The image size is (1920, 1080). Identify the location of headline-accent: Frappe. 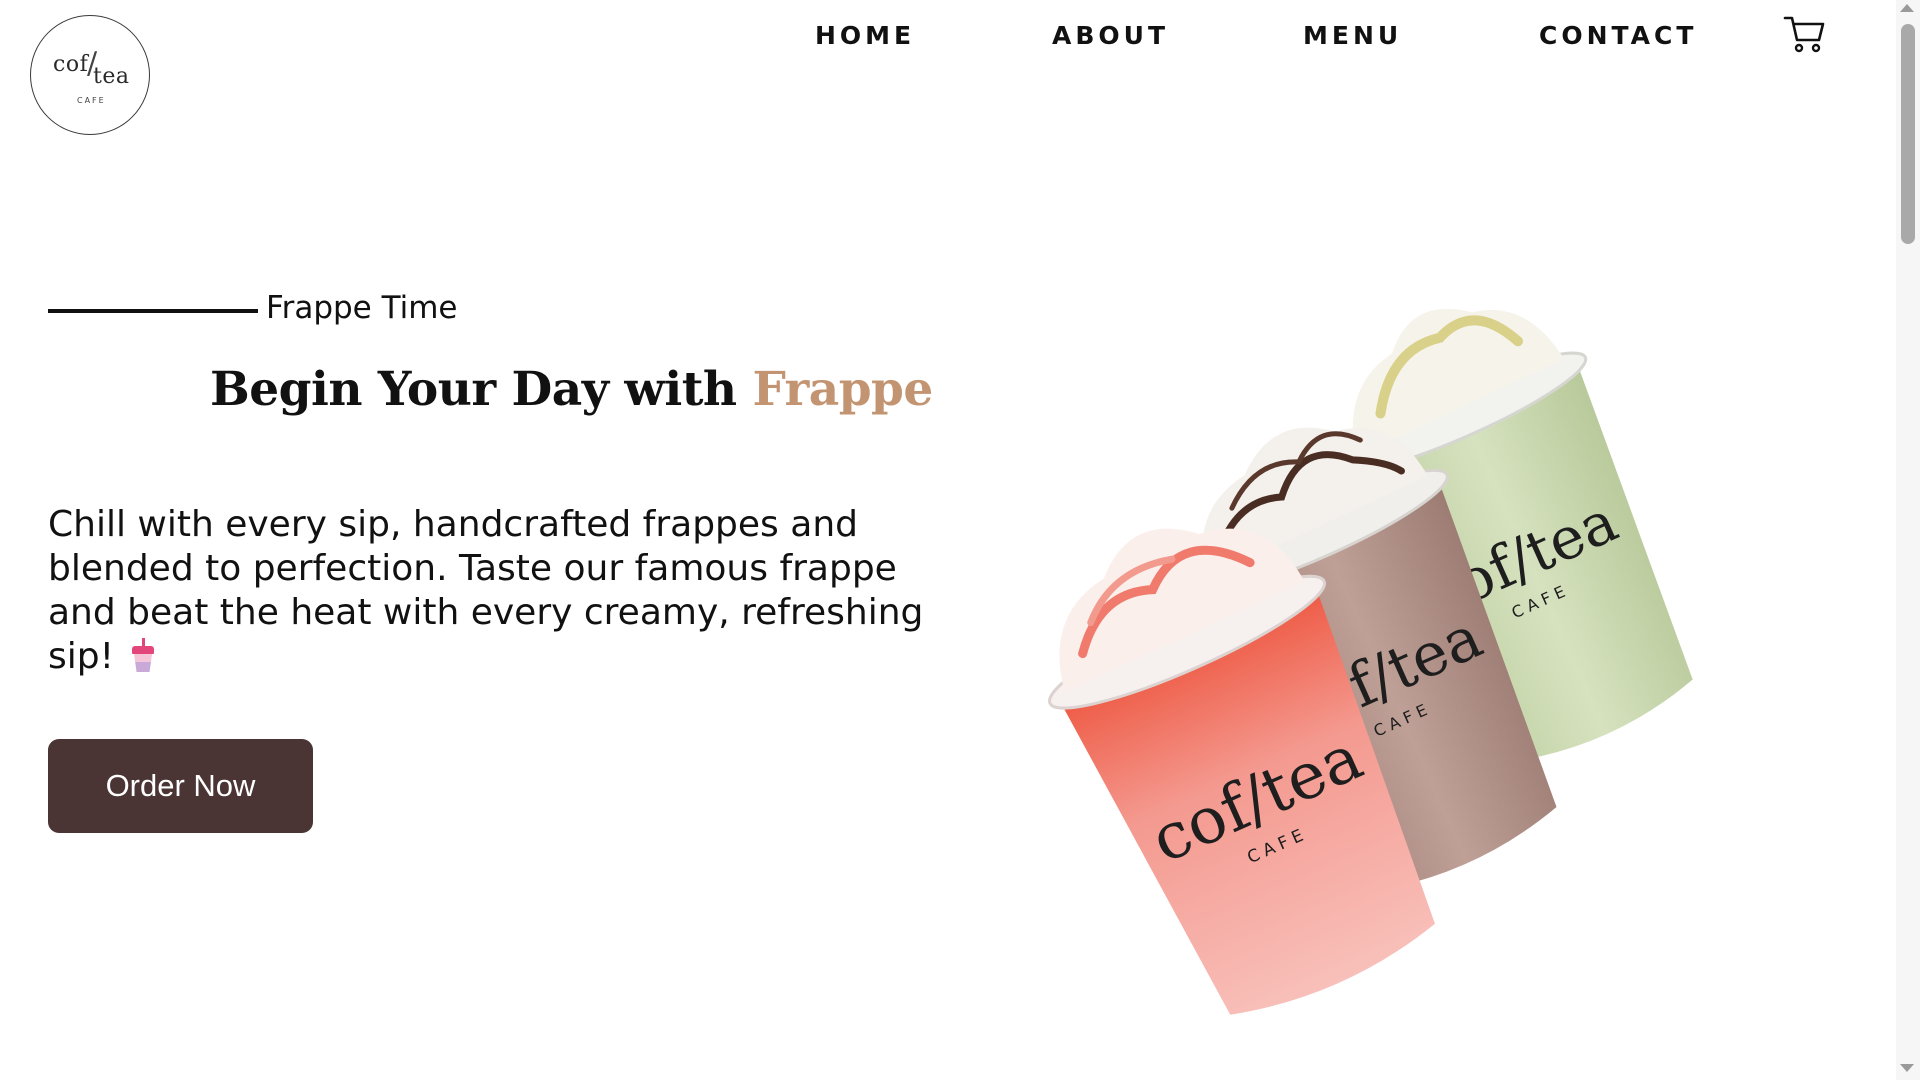
(842, 389).